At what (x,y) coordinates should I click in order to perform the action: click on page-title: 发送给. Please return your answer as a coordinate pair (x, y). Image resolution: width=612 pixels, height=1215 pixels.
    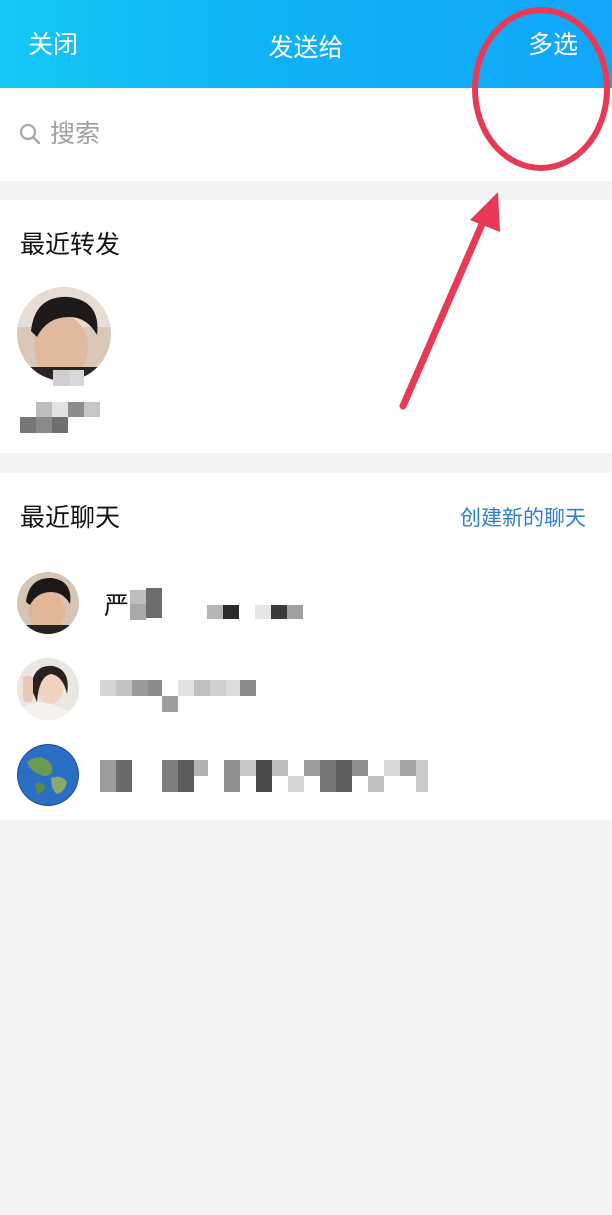
    Looking at the image, I should click on (306, 47).